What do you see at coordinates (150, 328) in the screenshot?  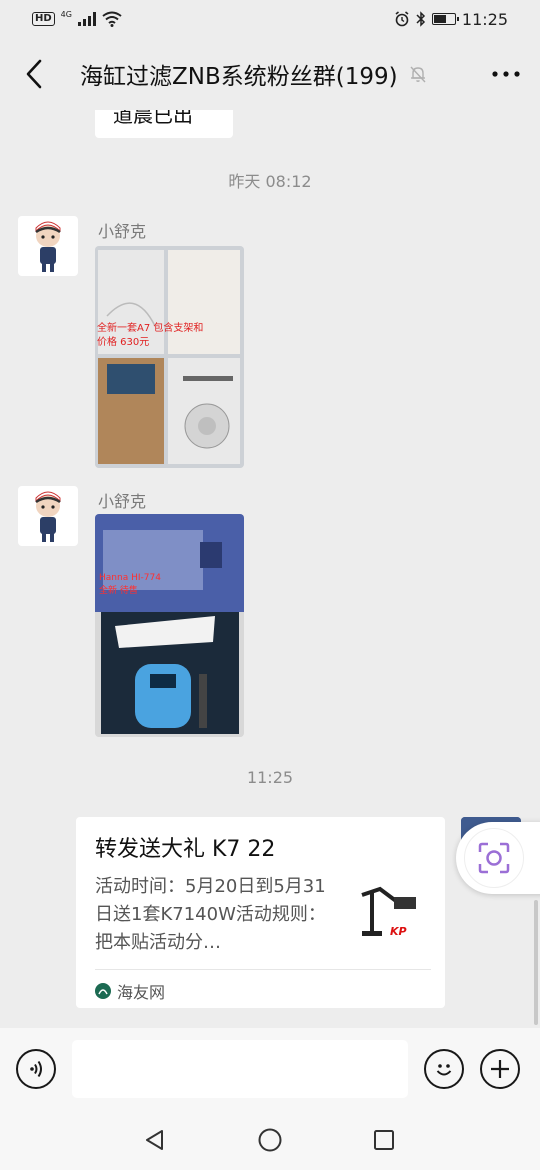 I see `photo-overlay-line: 全新一套A7 包含支架和` at bounding box center [150, 328].